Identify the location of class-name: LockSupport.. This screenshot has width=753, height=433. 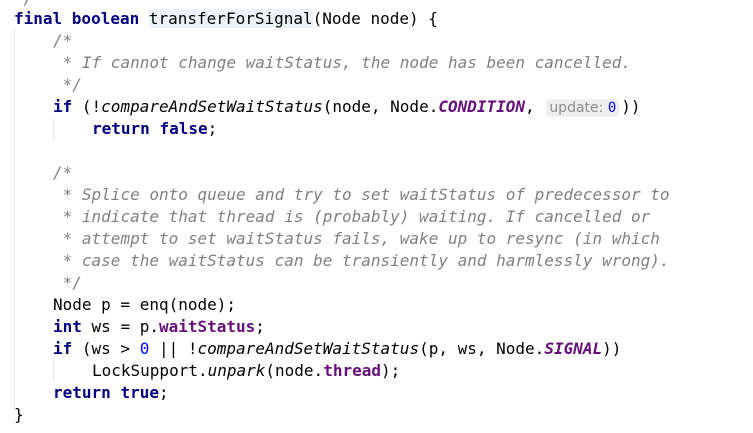
(150, 370).